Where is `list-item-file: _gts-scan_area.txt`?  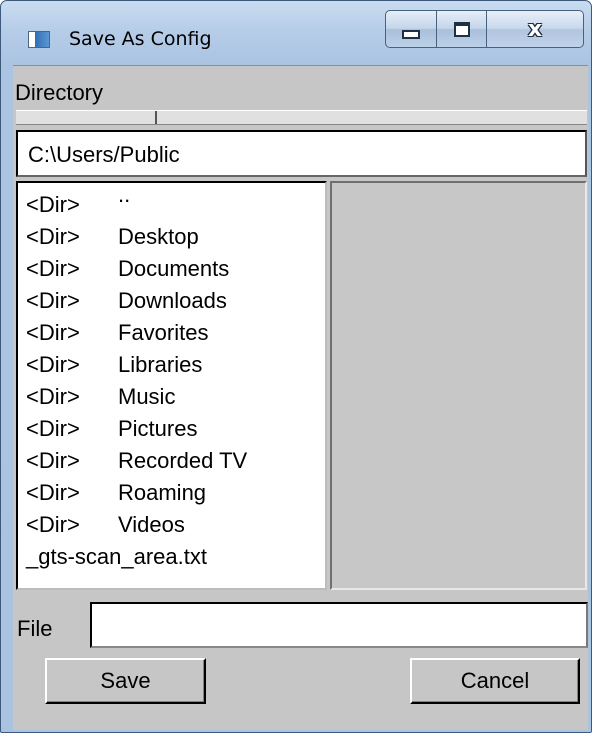
list-item-file: _gts-scan_area.txt is located at coordinates (171, 557).